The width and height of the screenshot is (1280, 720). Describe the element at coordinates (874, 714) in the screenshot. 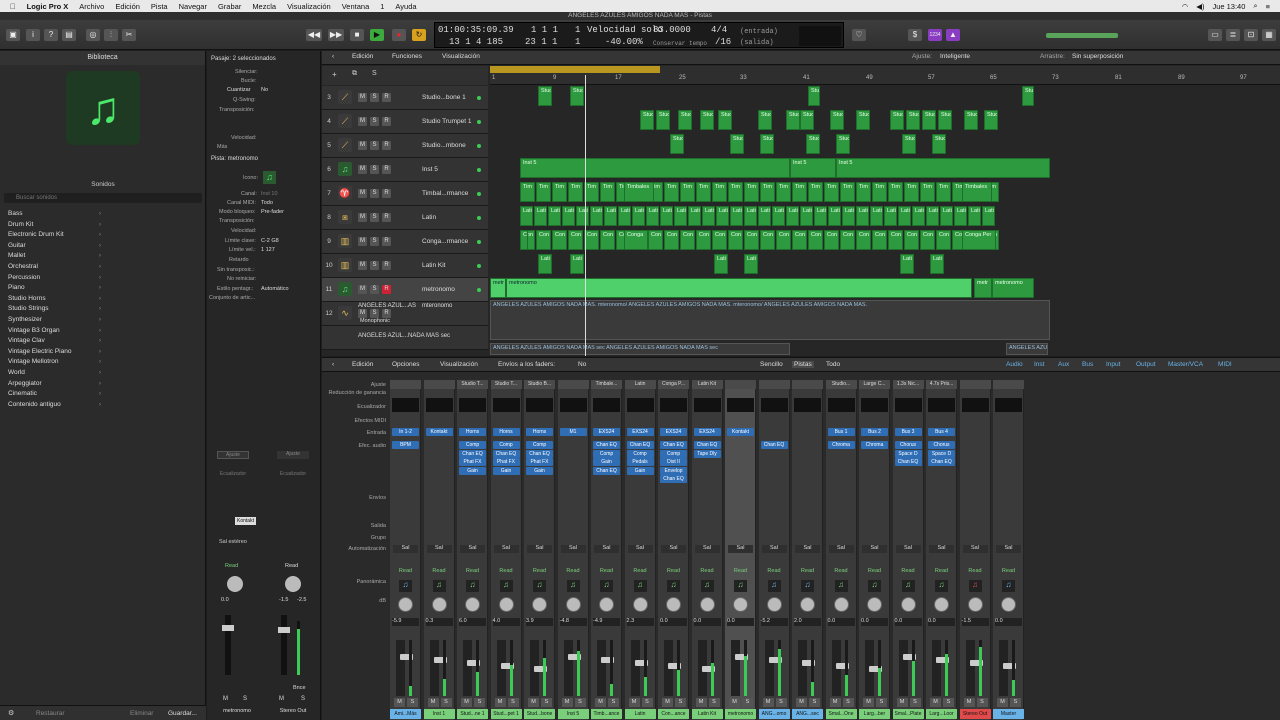

I see `strip-track-name: Larg...ber` at that location.